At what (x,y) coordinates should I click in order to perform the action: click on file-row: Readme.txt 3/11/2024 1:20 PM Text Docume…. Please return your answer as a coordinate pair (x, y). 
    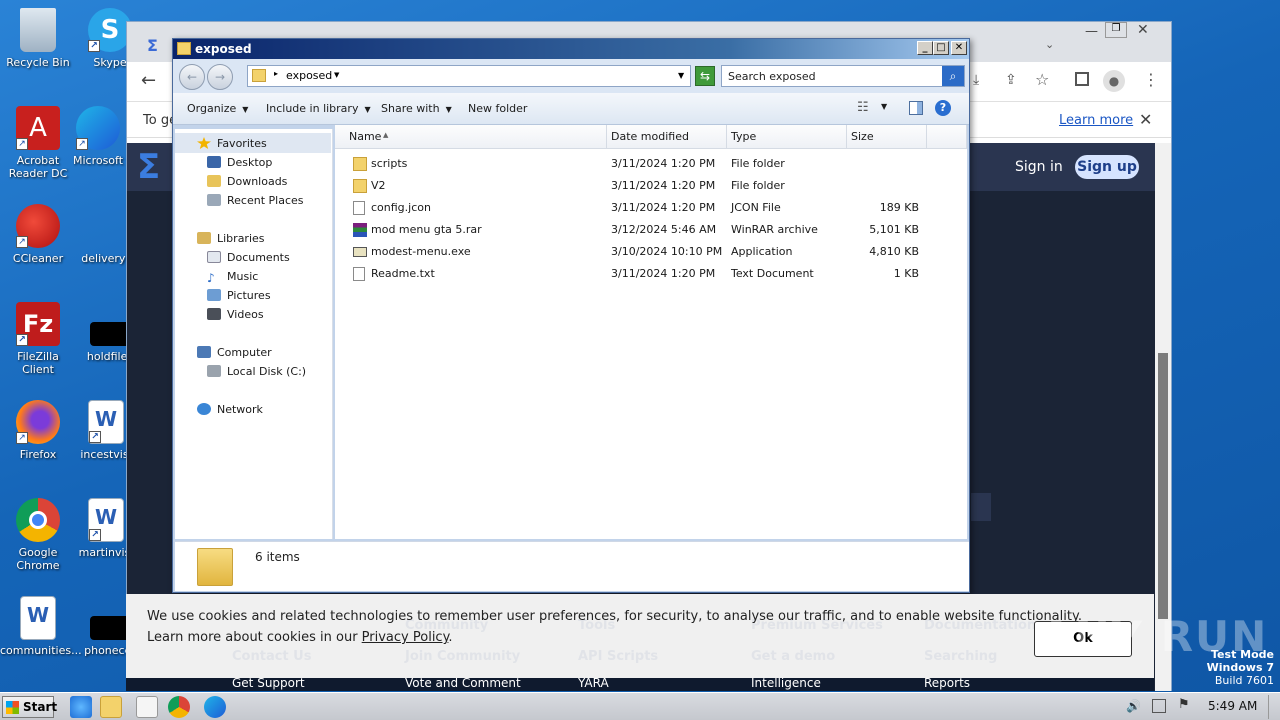
    Looking at the image, I should click on (651, 274).